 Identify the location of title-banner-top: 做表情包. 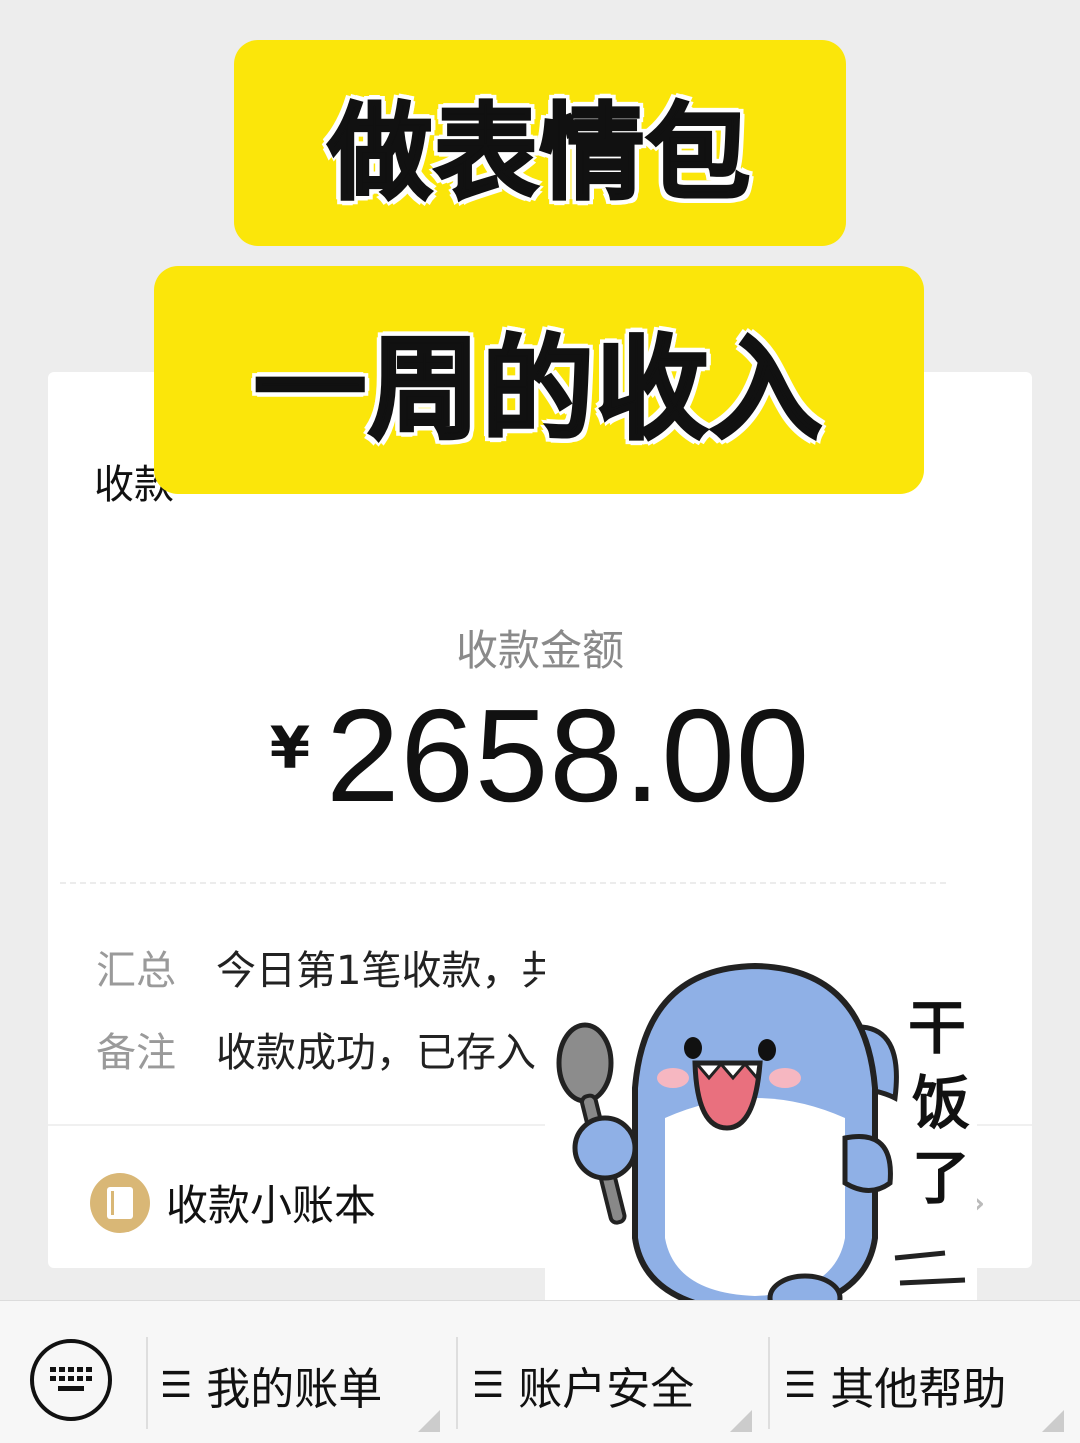
(540, 143).